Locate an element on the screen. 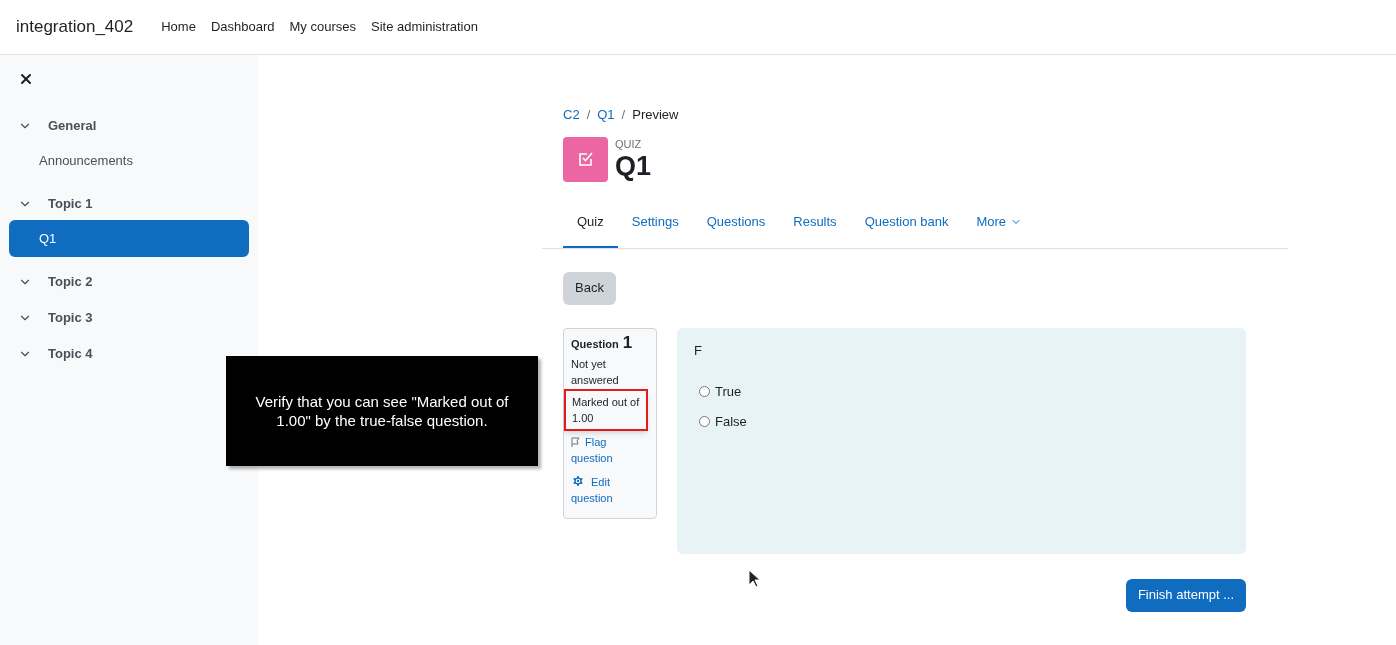 This screenshot has height=645, width=1396. close-icon is located at coordinates (26, 79).